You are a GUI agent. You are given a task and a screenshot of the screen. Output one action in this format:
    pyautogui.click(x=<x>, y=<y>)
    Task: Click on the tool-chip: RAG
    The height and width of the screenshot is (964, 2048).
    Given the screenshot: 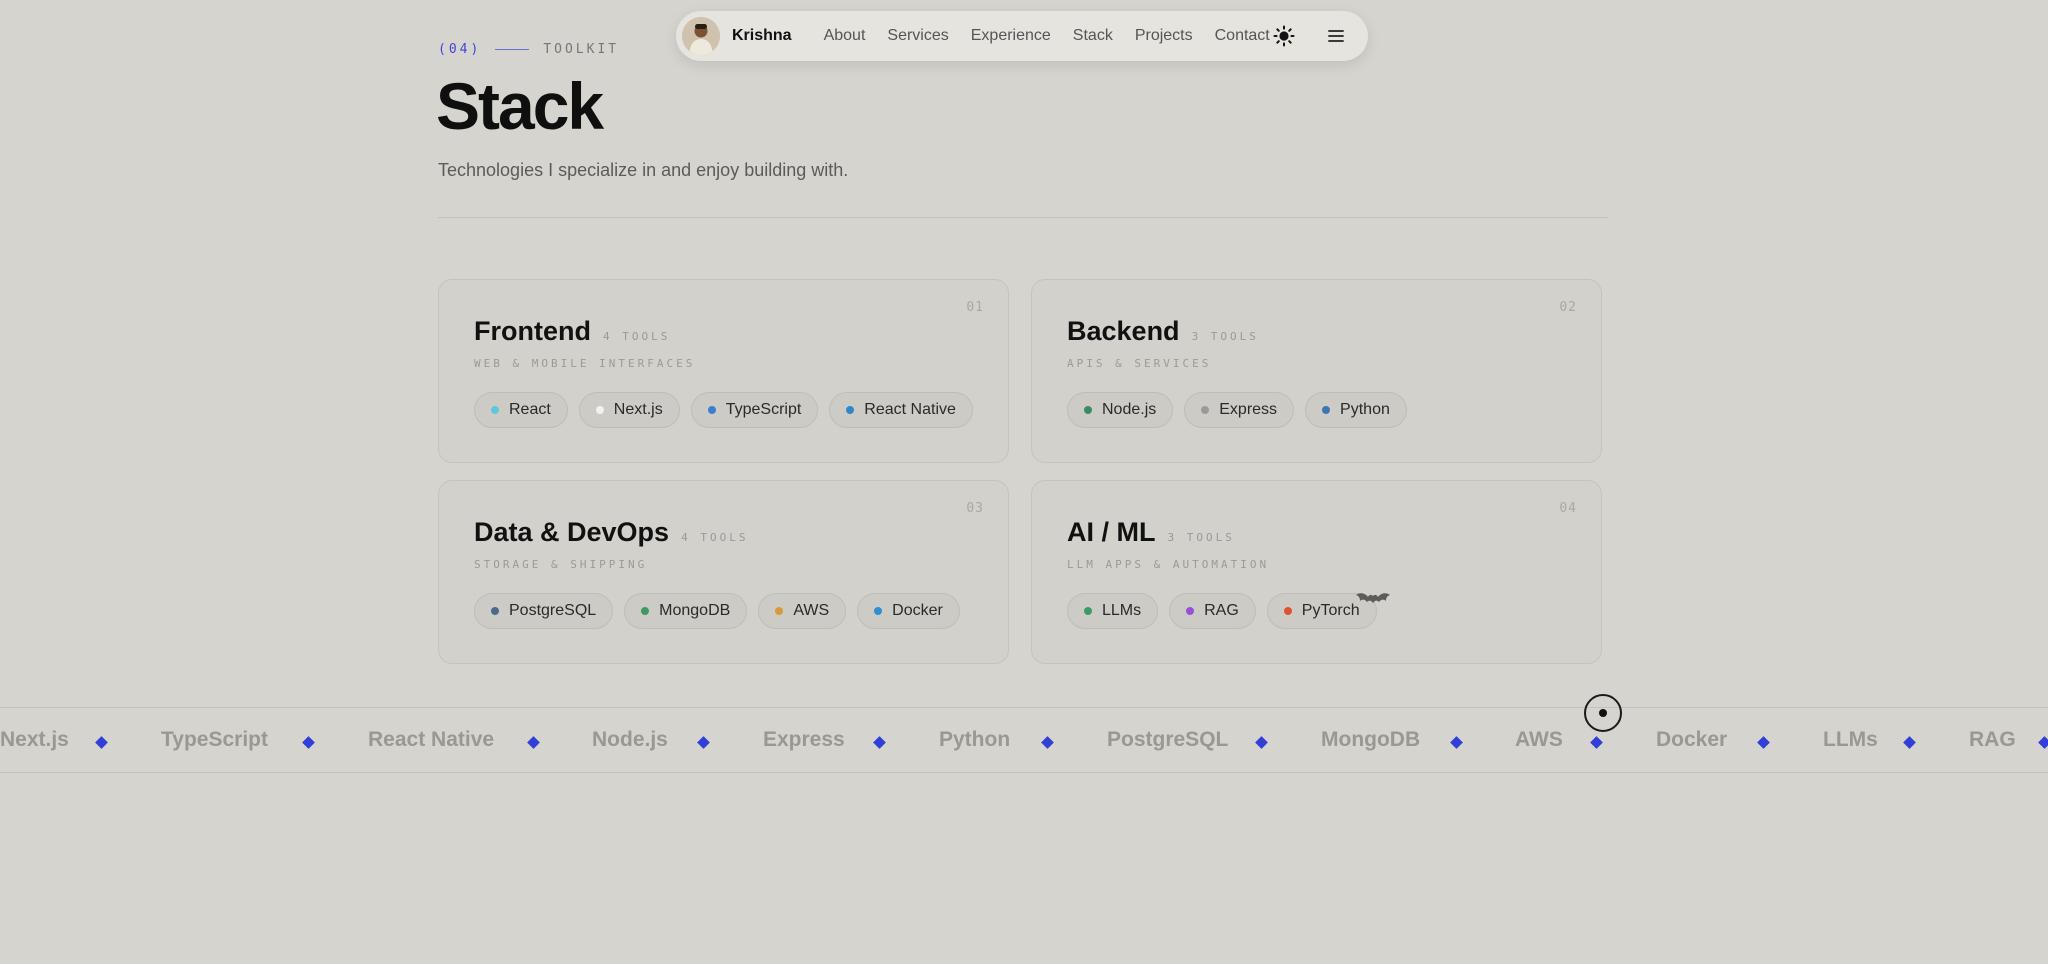 What is the action you would take?
    pyautogui.click(x=1212, y=611)
    